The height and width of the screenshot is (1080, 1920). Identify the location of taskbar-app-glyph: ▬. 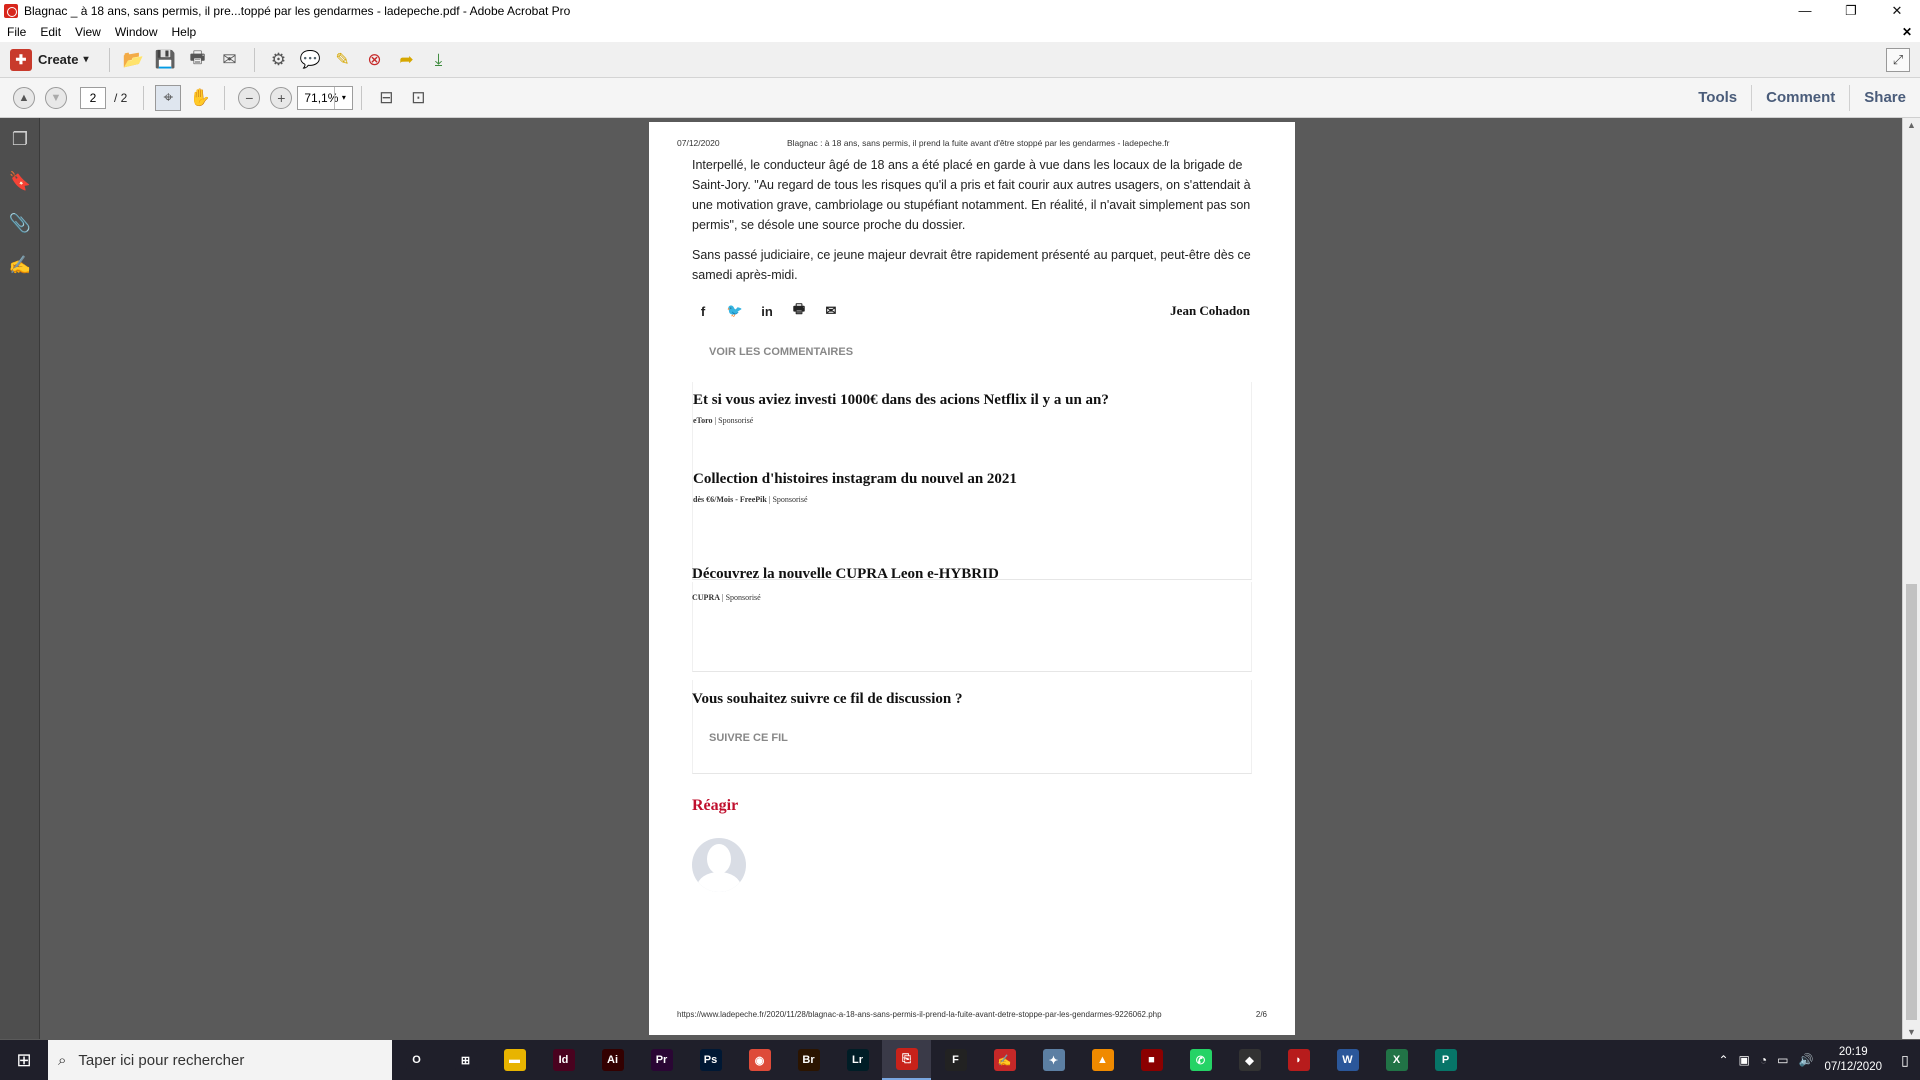
(514, 1060).